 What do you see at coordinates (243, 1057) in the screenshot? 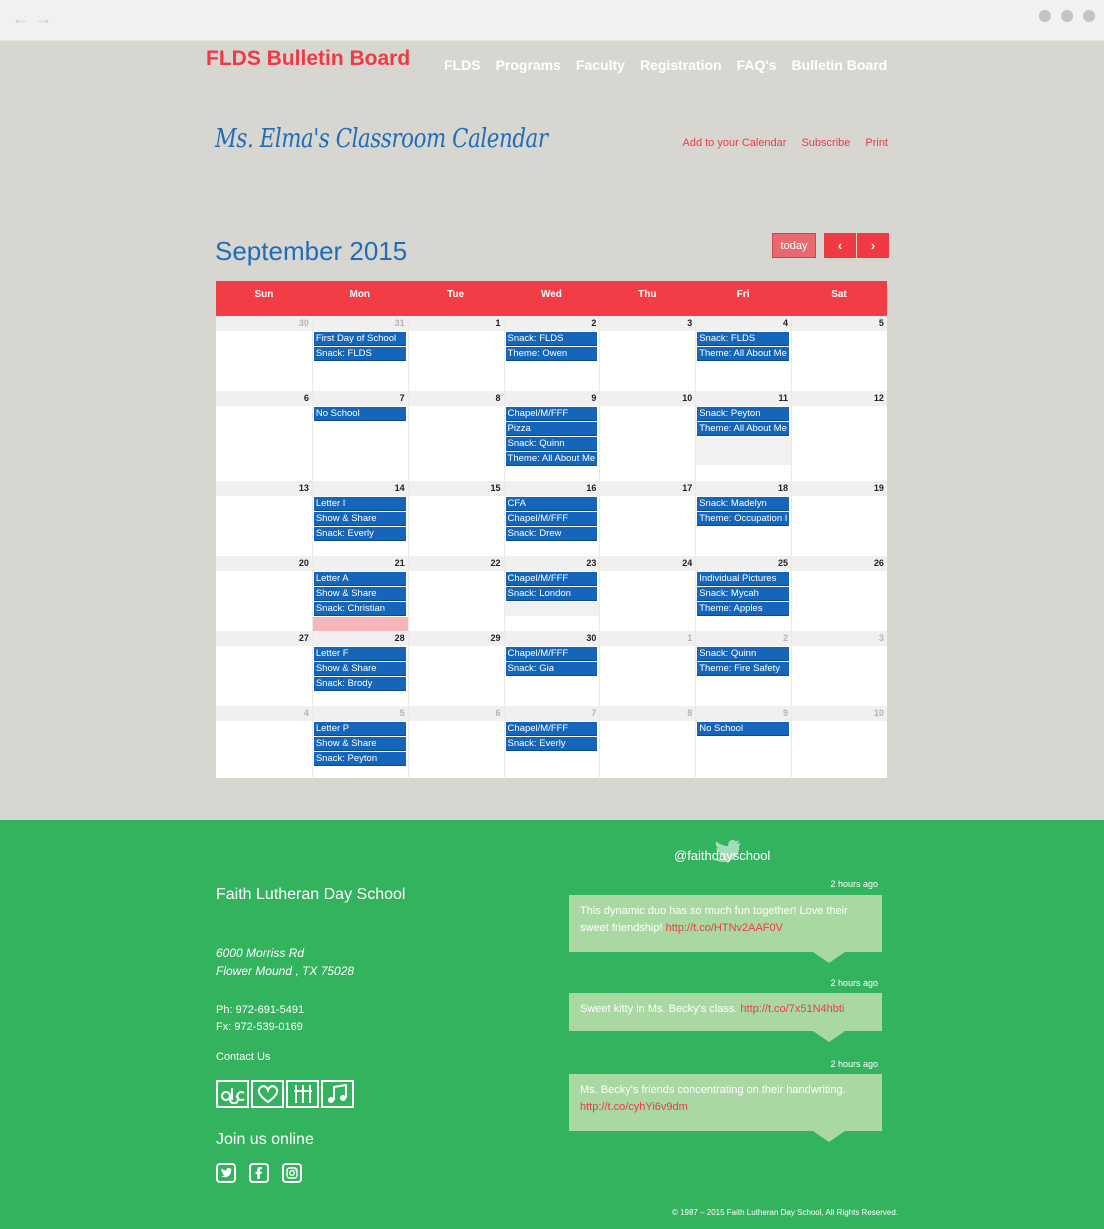
I see `contact-us-link: Contact Us` at bounding box center [243, 1057].